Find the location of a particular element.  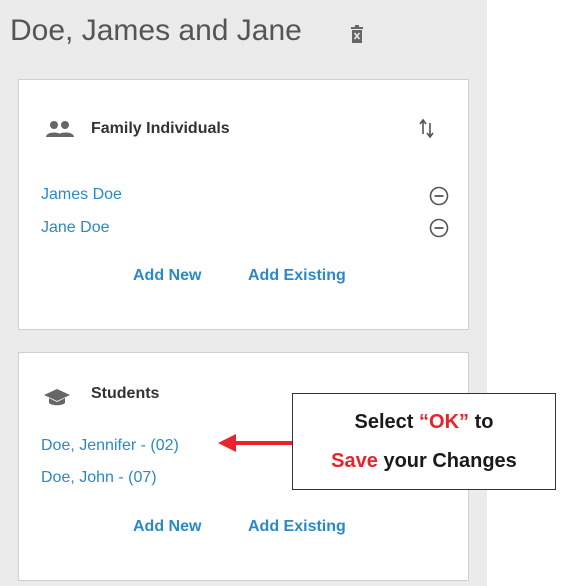

student-link-john: Doe, John - (07) is located at coordinates (99, 478).